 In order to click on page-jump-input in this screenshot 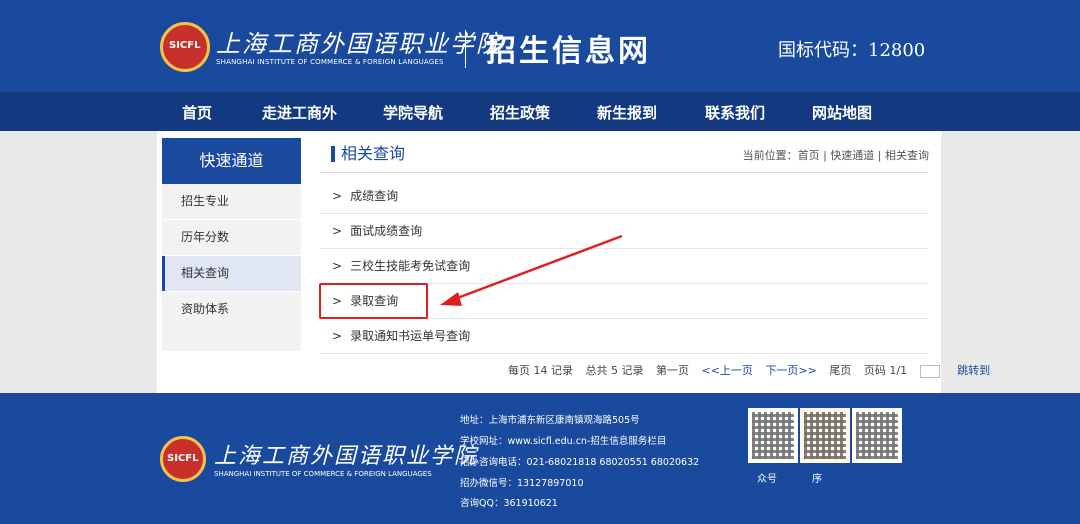, I will do `click(929, 371)`.